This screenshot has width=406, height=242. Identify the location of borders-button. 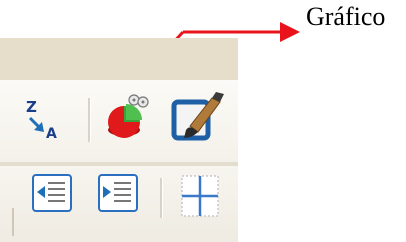
(201, 196).